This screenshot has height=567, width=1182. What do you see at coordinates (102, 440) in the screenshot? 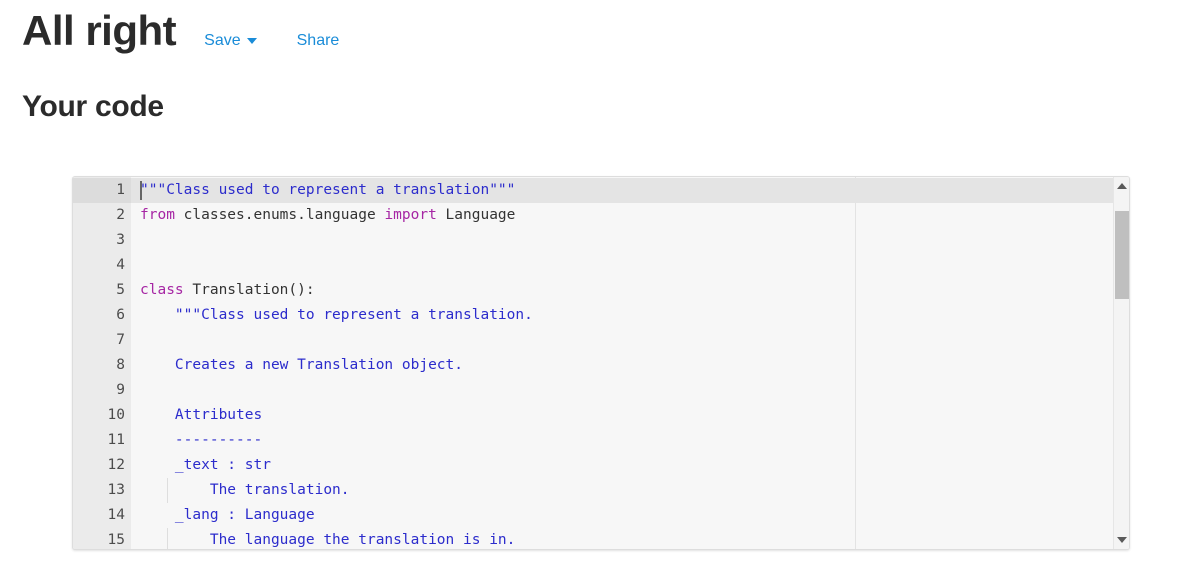
I see `gutter-line-number: 11` at bounding box center [102, 440].